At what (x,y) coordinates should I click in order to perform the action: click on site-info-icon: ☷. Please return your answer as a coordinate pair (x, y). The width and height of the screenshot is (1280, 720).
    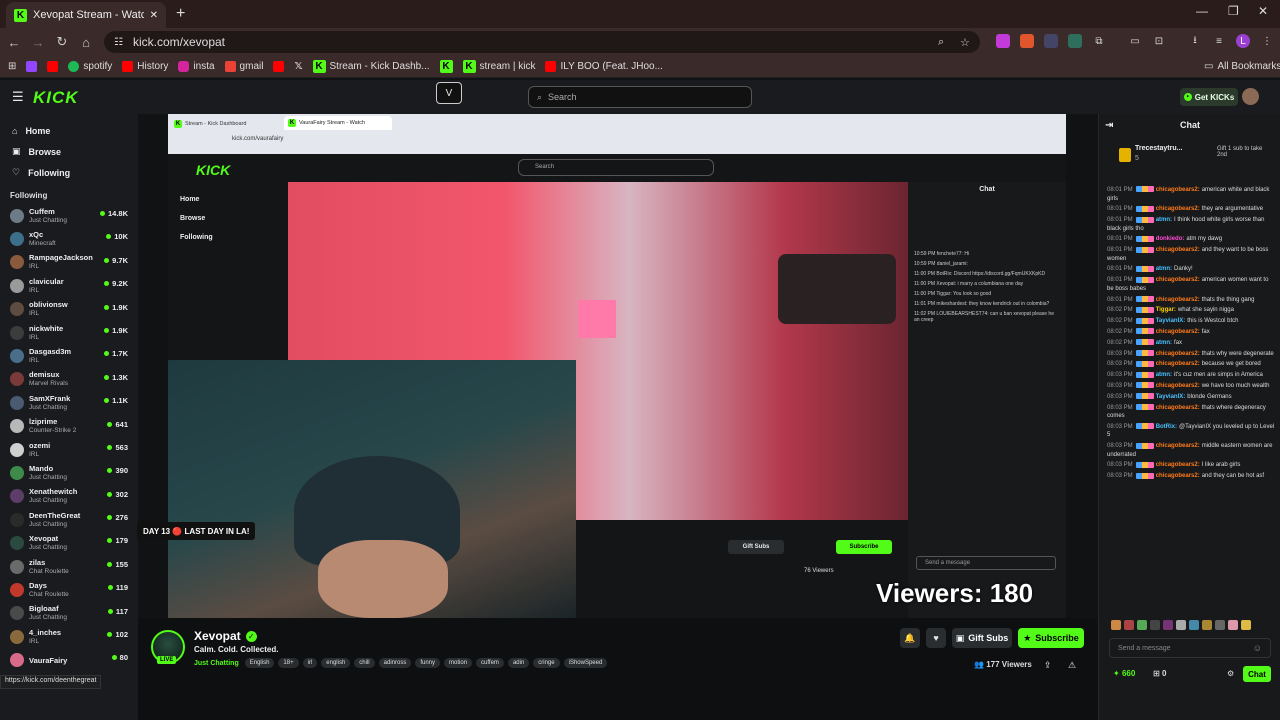
    Looking at the image, I should click on (118, 42).